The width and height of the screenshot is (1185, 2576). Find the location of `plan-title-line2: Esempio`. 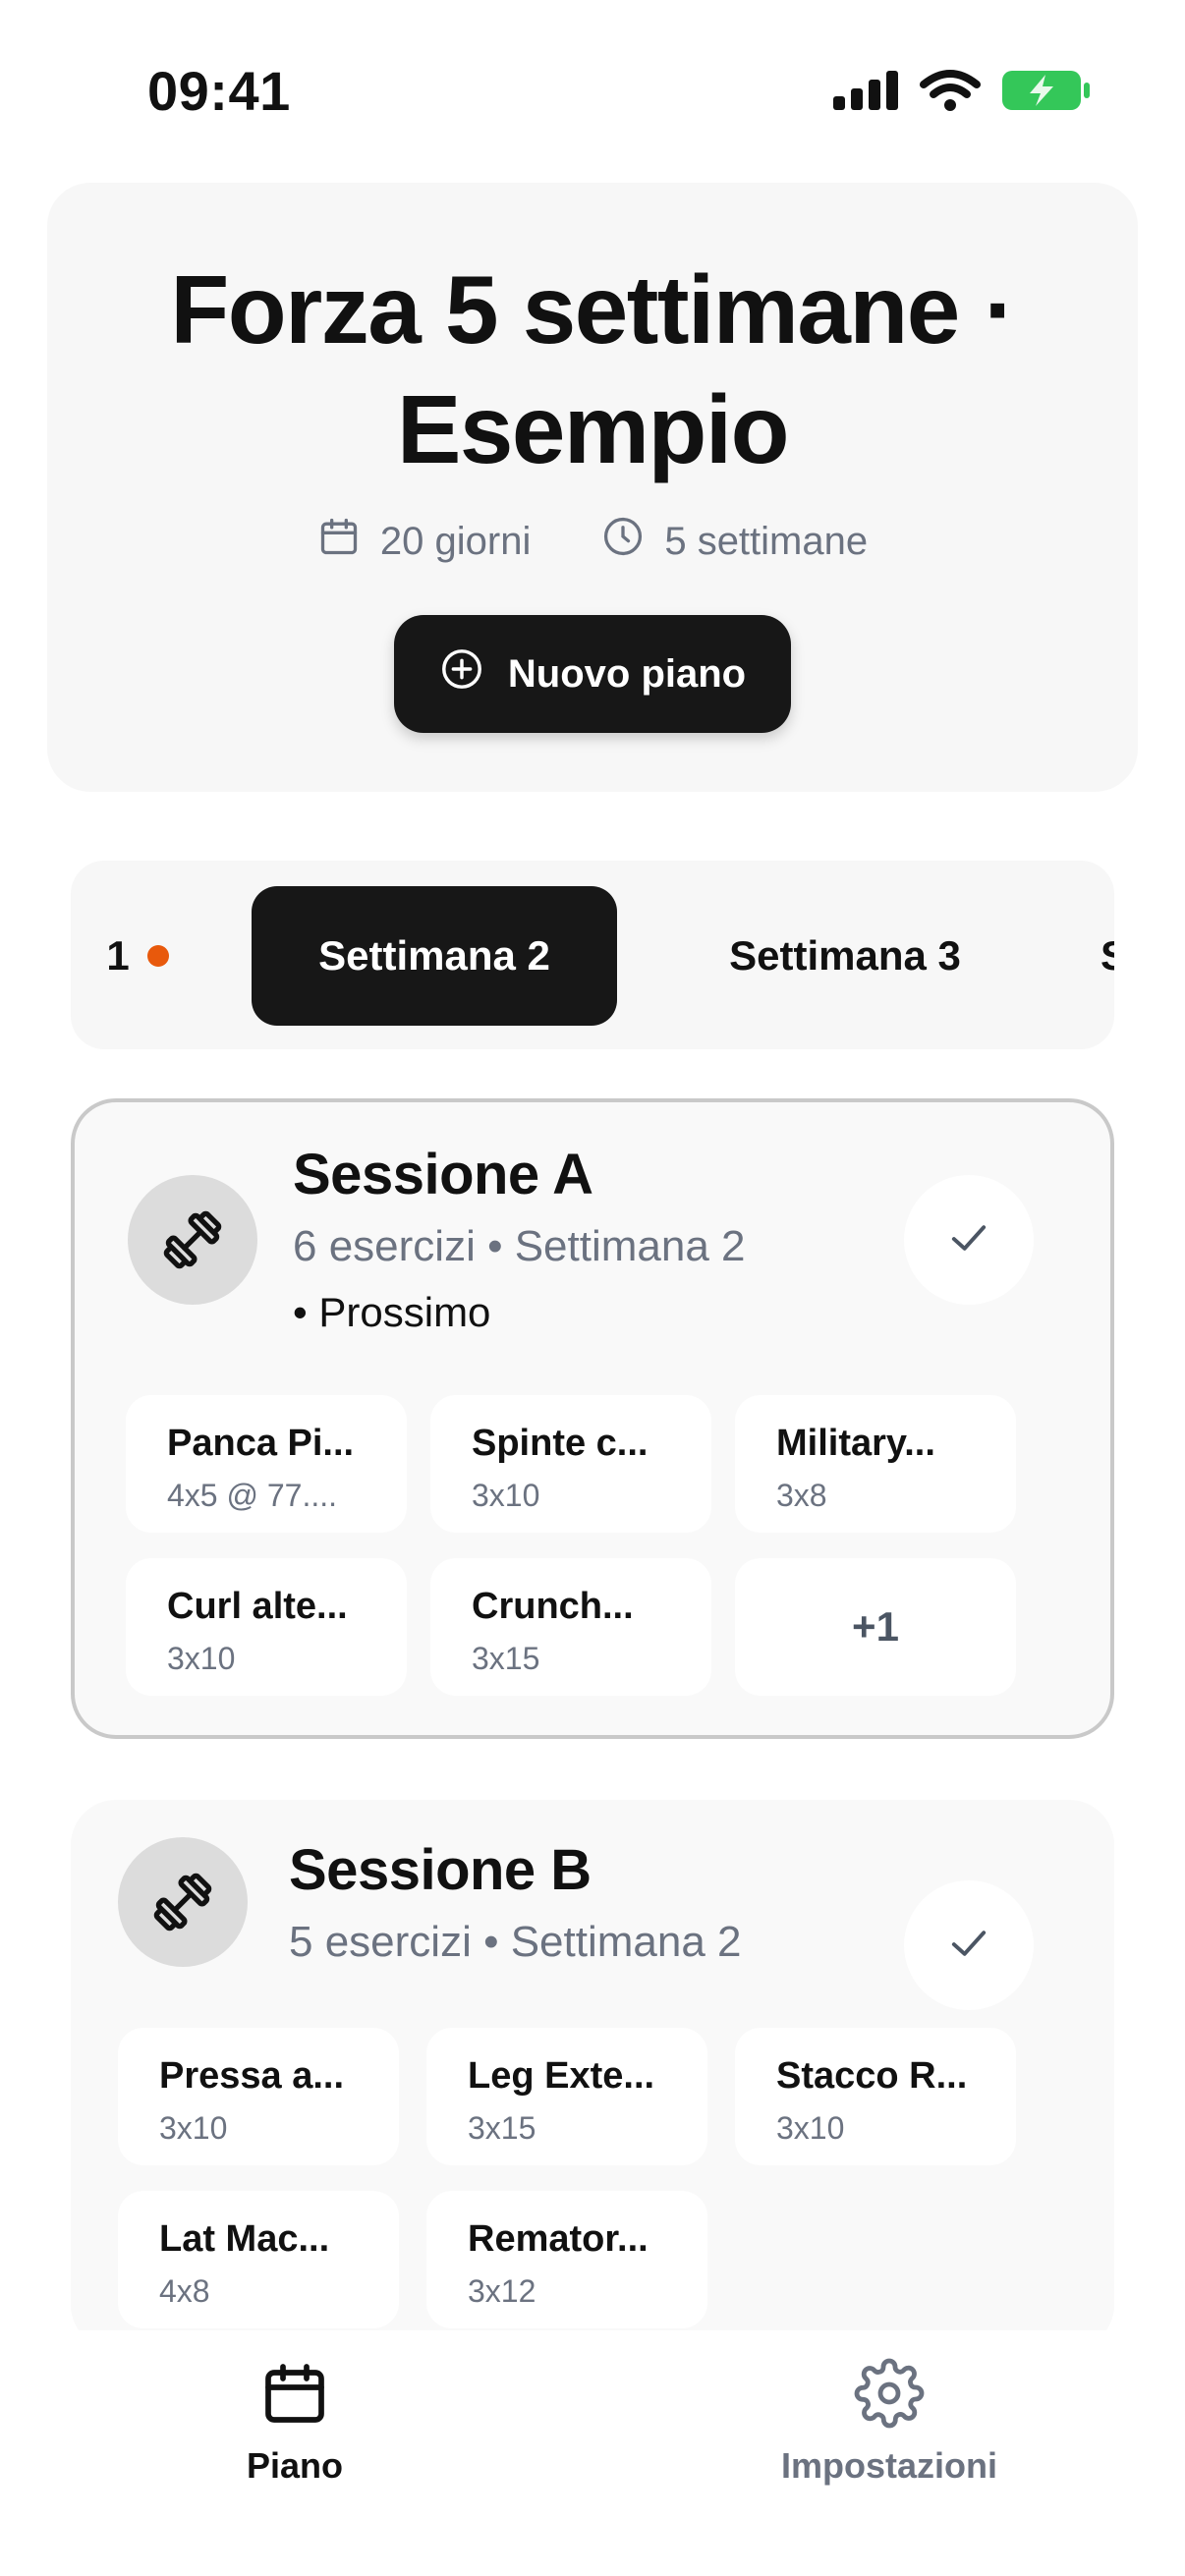

plan-title-line2: Esempio is located at coordinates (593, 429).